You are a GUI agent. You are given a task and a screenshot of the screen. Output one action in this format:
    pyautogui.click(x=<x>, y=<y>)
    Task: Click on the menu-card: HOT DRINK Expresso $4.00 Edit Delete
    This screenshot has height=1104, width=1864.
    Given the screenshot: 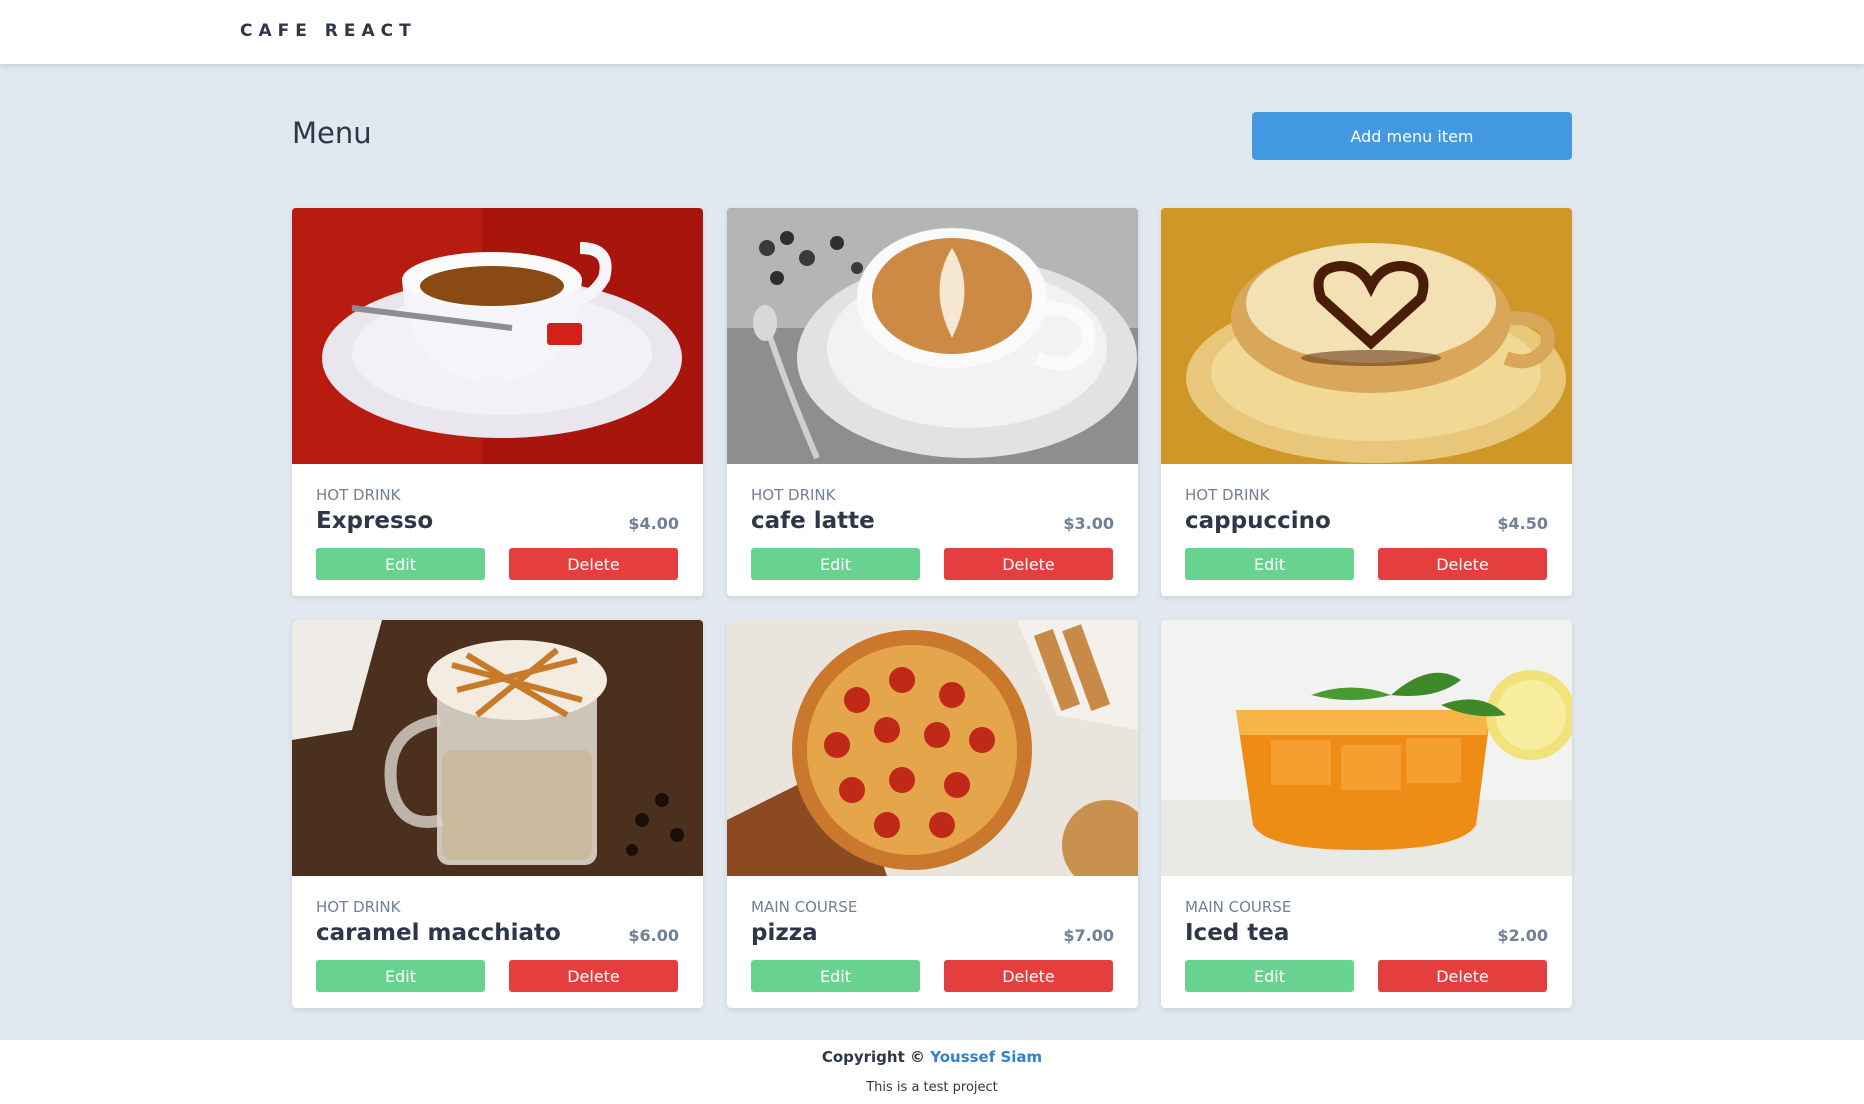 What is the action you would take?
    pyautogui.click(x=497, y=402)
    